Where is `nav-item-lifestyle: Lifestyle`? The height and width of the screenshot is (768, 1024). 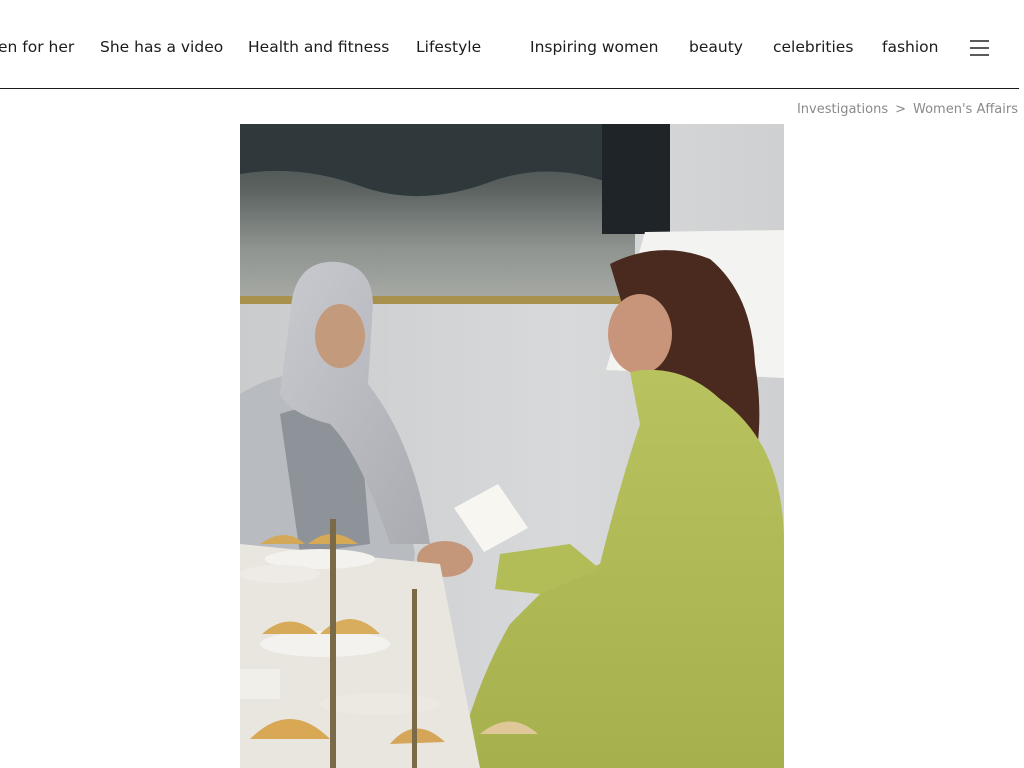 nav-item-lifestyle: Lifestyle is located at coordinates (448, 47).